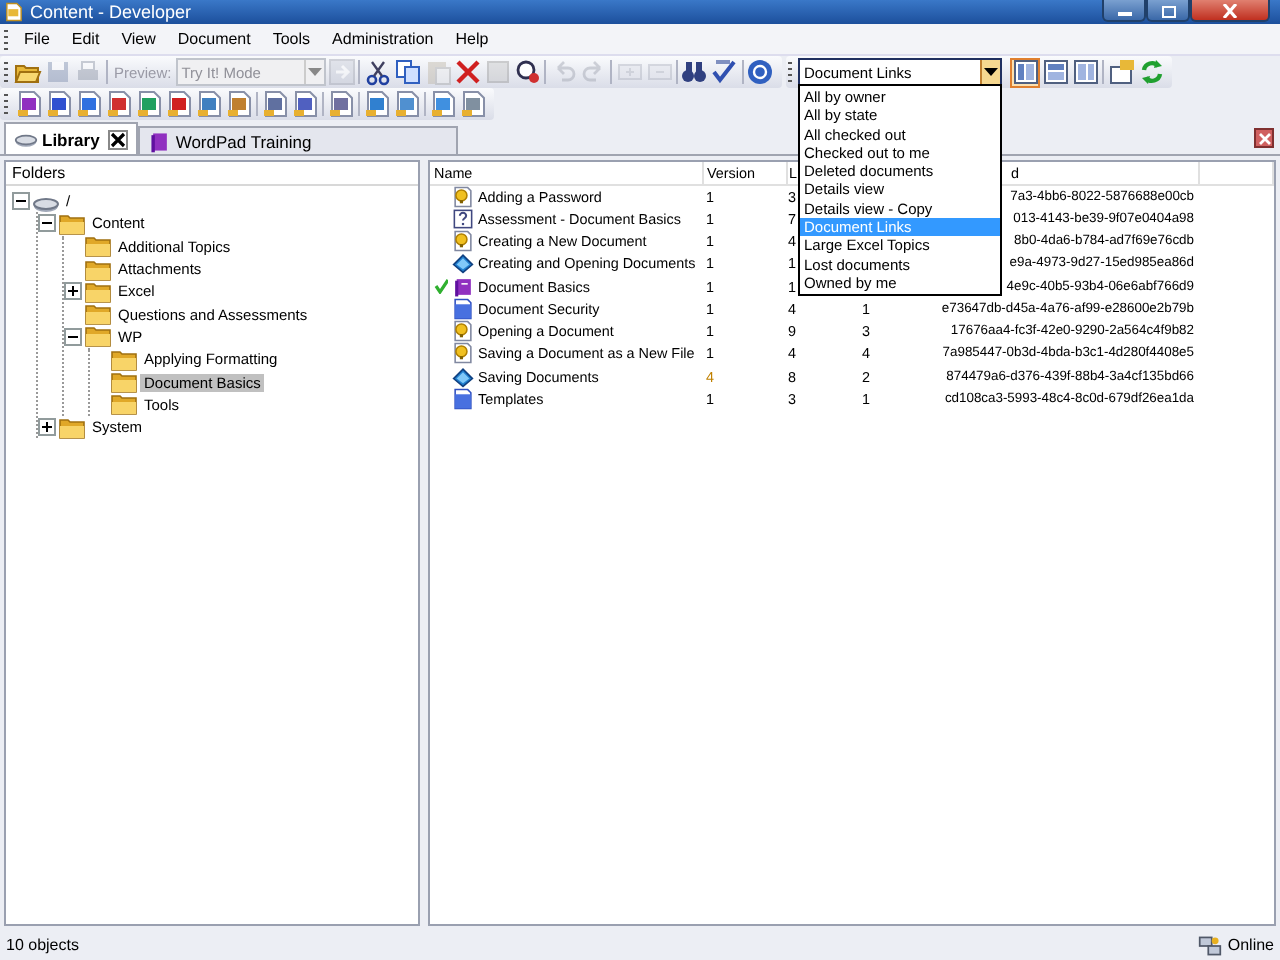  Describe the element at coordinates (407, 72) in the screenshot. I see `copy-button` at that location.